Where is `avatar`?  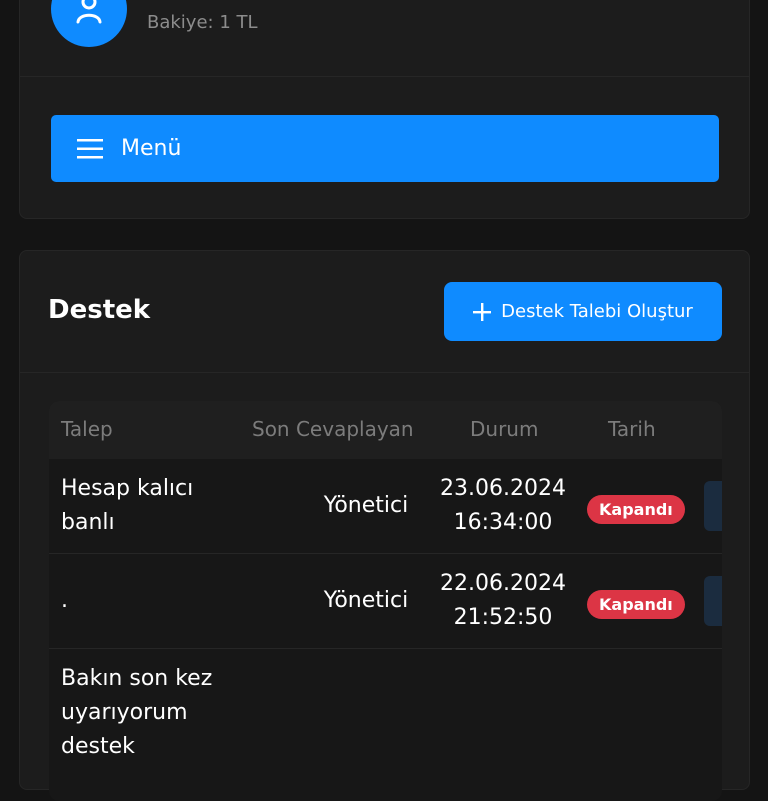 avatar is located at coordinates (89, 23).